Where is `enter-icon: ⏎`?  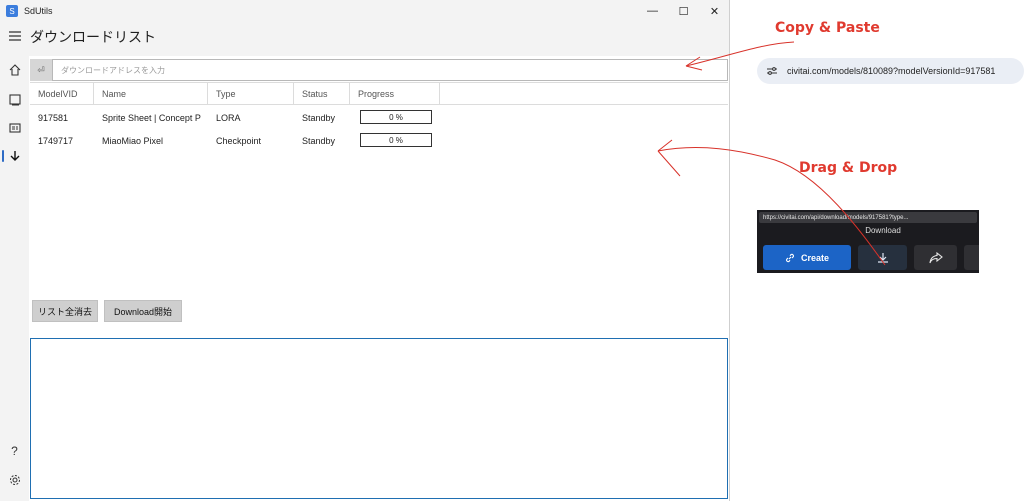 enter-icon: ⏎ is located at coordinates (41, 69).